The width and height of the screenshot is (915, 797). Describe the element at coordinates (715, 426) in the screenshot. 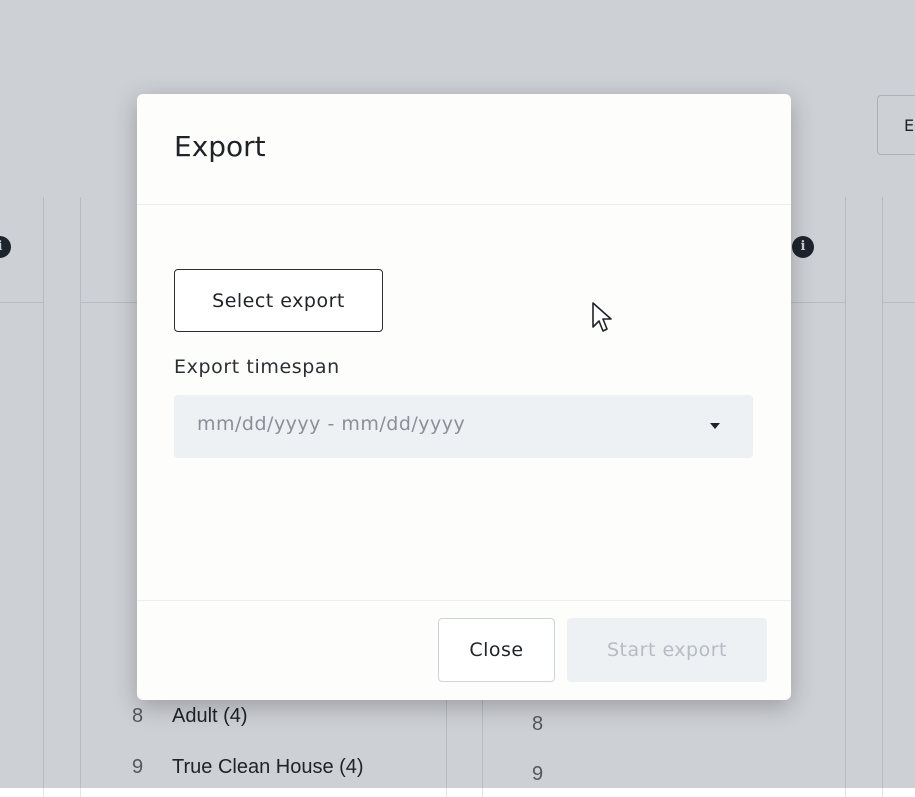

I see `caret-down-icon` at that location.